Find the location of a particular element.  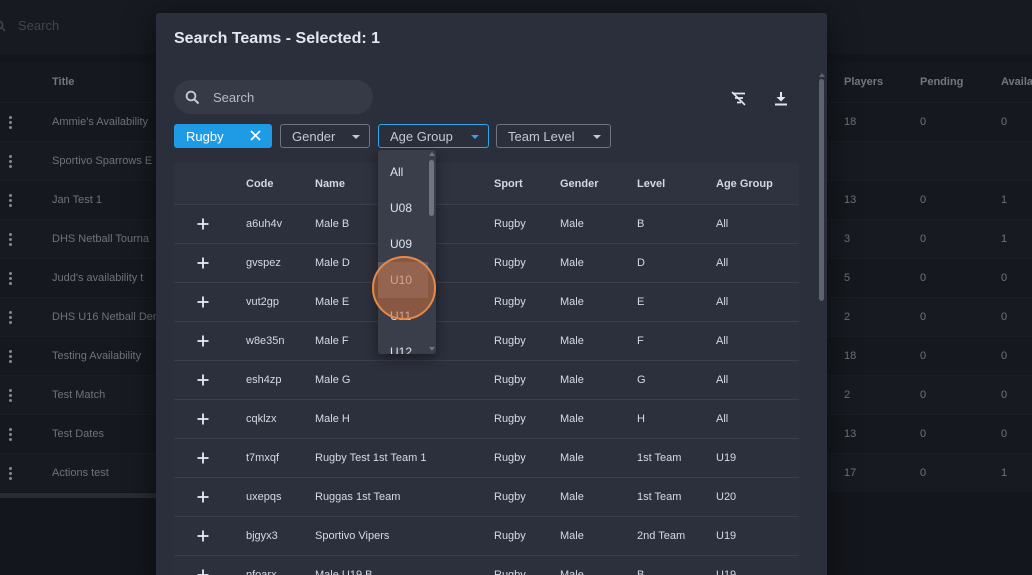

cell-name: Male B is located at coordinates (332, 224).